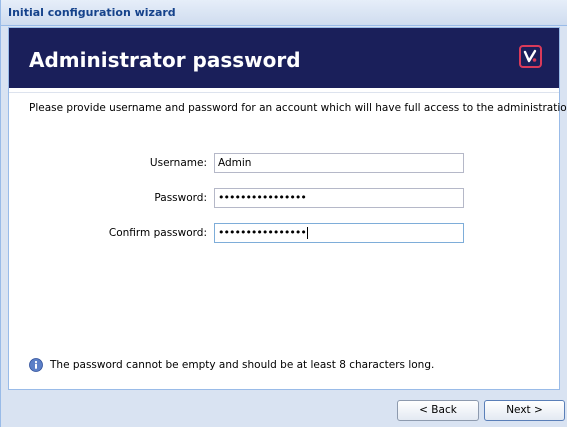  Describe the element at coordinates (339, 233) in the screenshot. I see `confirm-password-field: ••••••••••••••••` at that location.